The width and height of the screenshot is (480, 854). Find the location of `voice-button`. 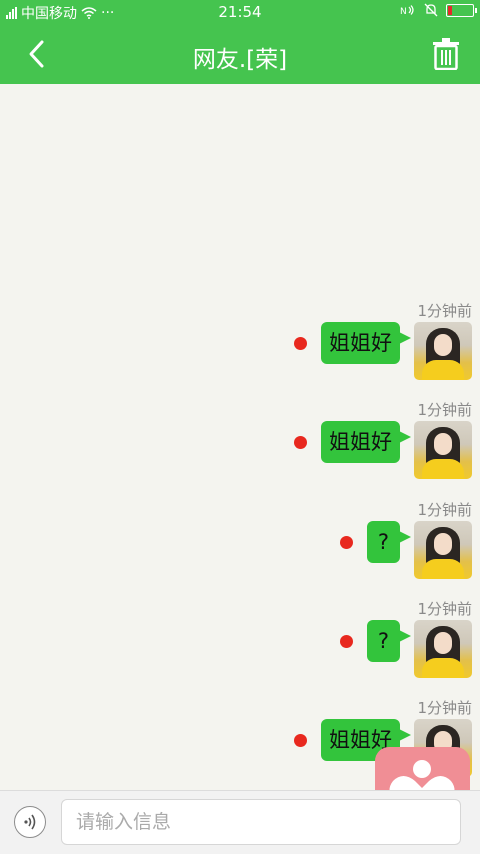

voice-button is located at coordinates (30, 822).